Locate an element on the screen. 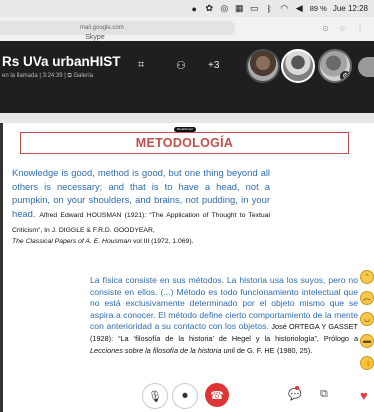 The image size is (374, 412). unread-dot is located at coordinates (297, 388).